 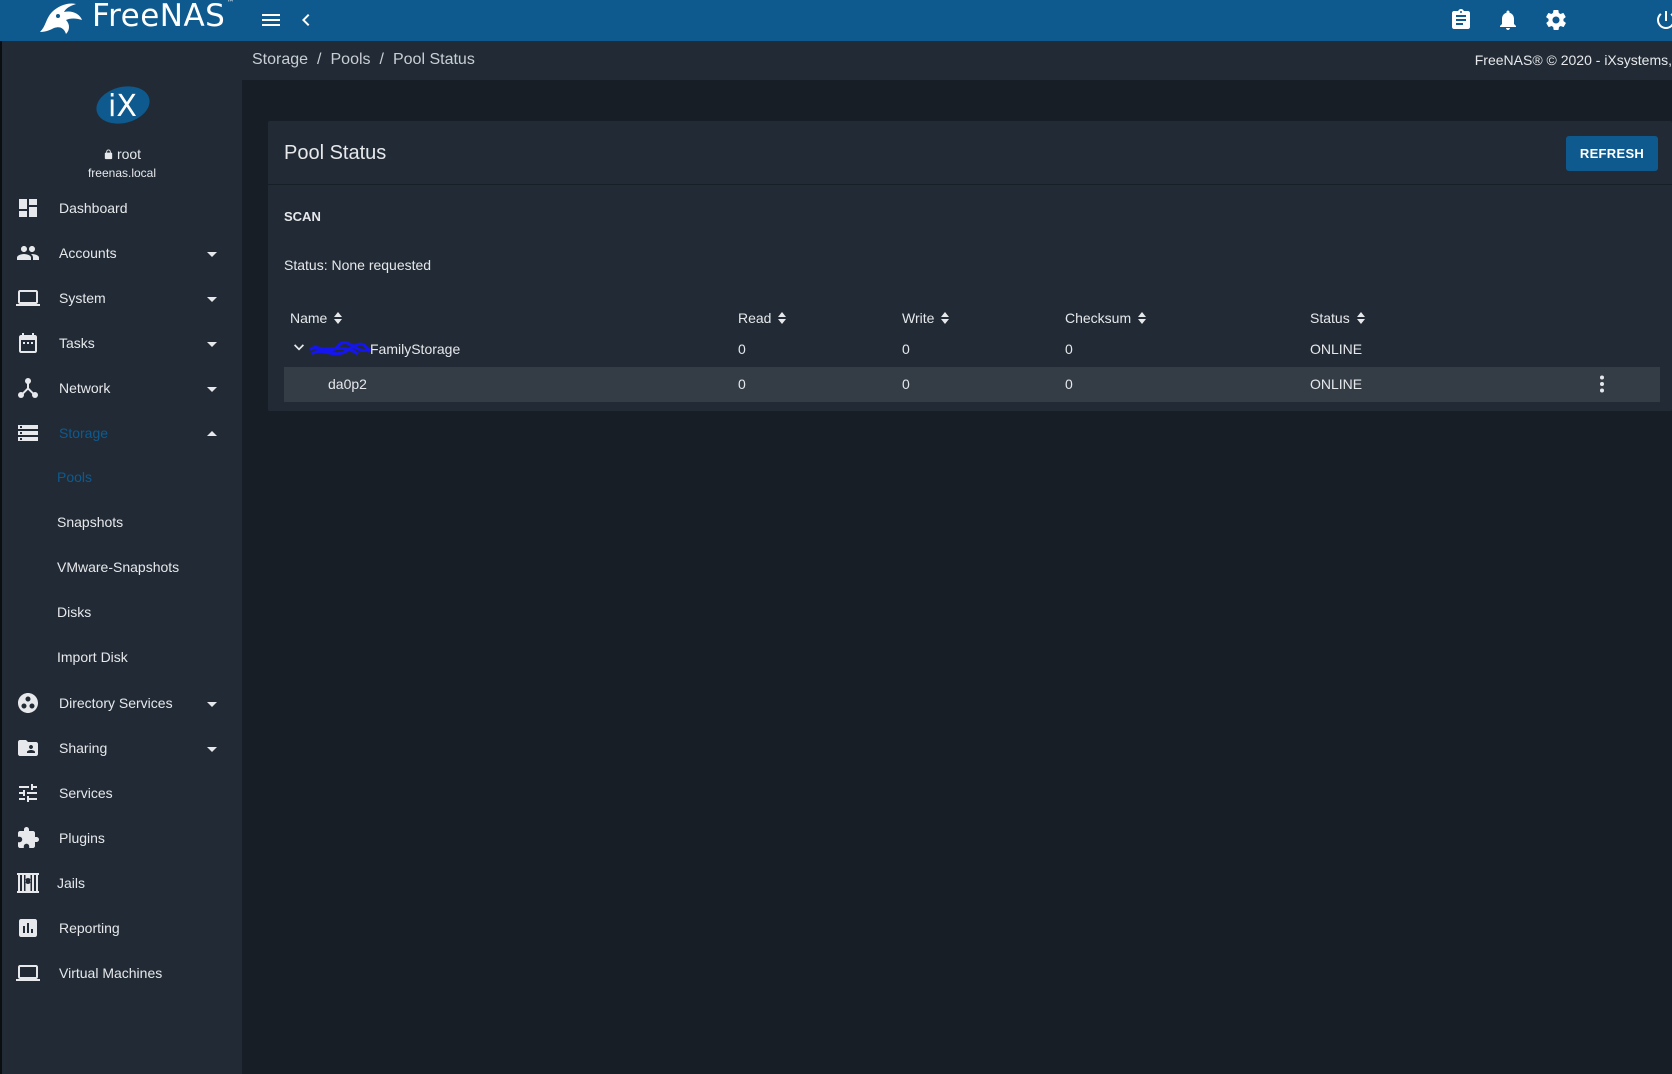 I want to click on user-name: root, so click(x=122, y=154).